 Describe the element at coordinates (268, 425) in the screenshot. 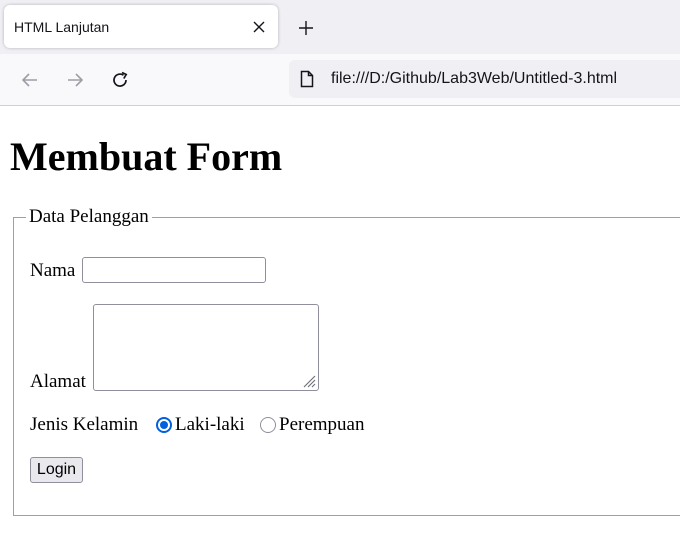

I see `radio-perempuan` at that location.